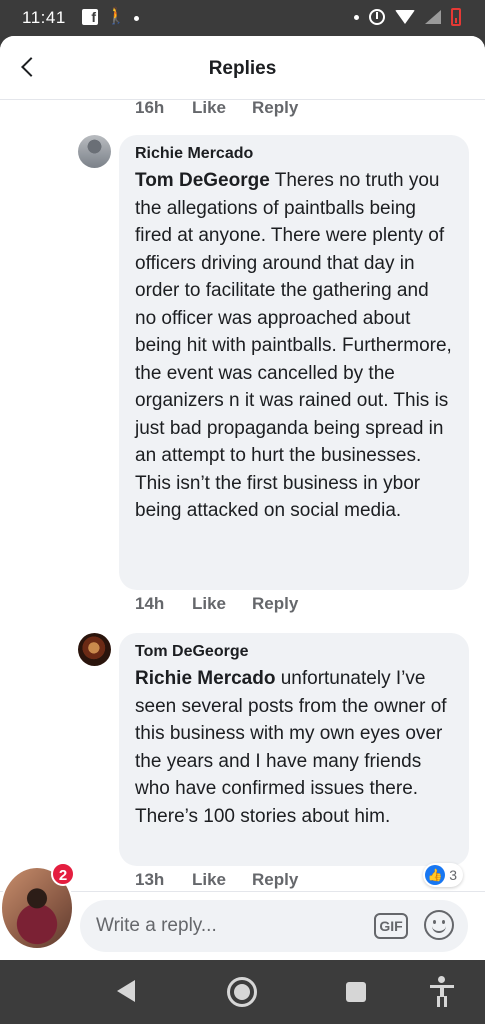 Image resolution: width=485 pixels, height=1024 pixels. I want to click on comment-time: 13h, so click(150, 879).